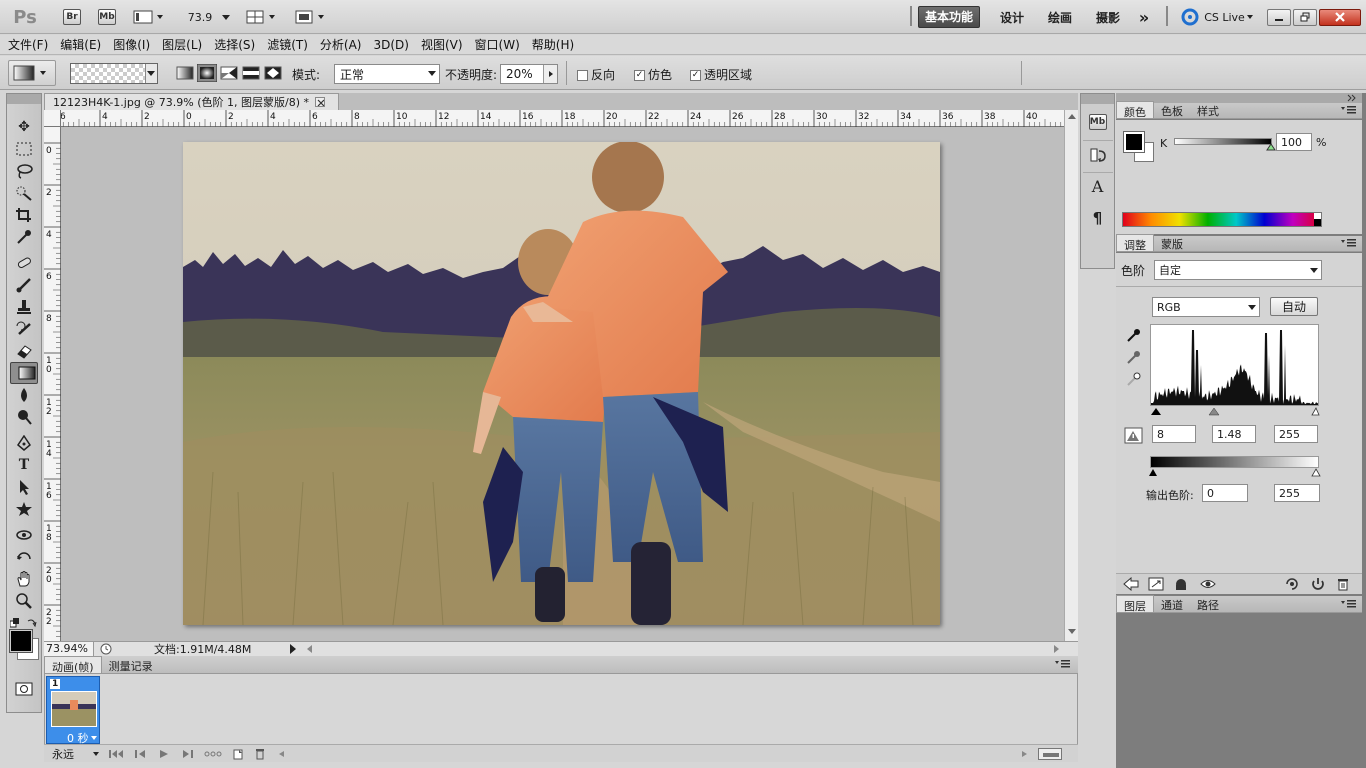 This screenshot has height=768, width=1366. What do you see at coordinates (73, 710) in the screenshot?
I see `animation-frame: 1 0 秒` at bounding box center [73, 710].